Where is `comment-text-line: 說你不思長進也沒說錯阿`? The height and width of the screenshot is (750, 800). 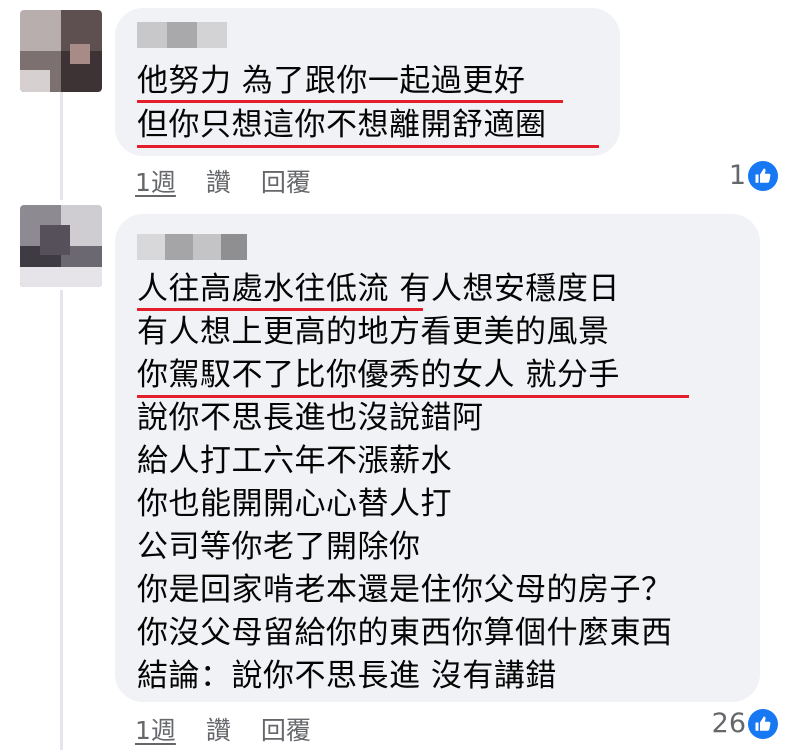
comment-text-line: 說你不思長進也沒說錯阿 is located at coordinates (310, 418).